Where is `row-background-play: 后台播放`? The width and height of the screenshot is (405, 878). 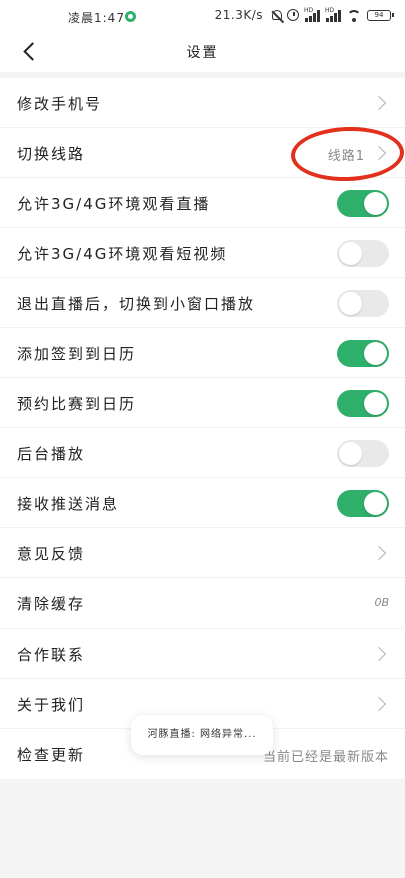
row-background-play: 后台播放 is located at coordinates (202, 453).